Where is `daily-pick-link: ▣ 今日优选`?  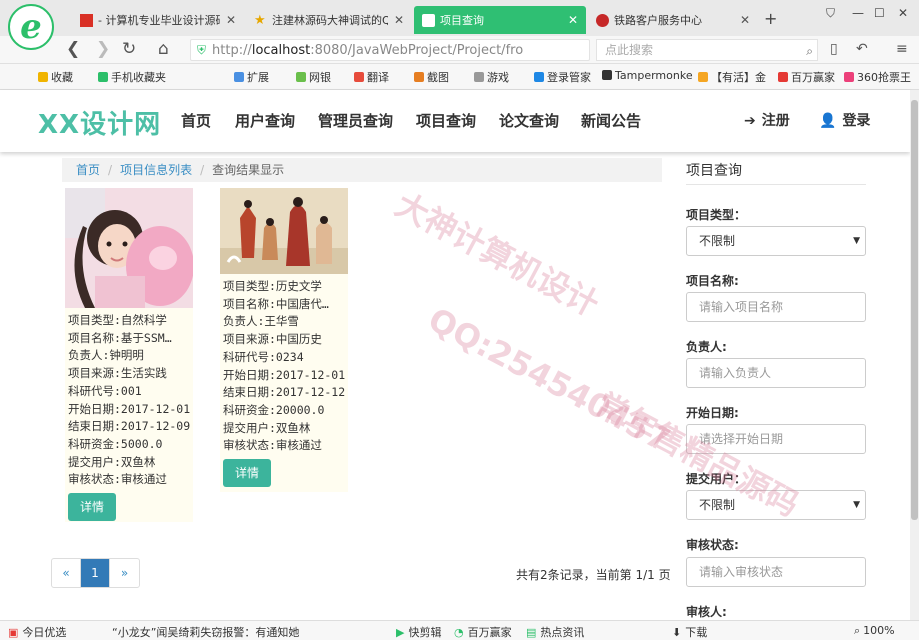 daily-pick-link: ▣ 今日优选 is located at coordinates (37, 632).